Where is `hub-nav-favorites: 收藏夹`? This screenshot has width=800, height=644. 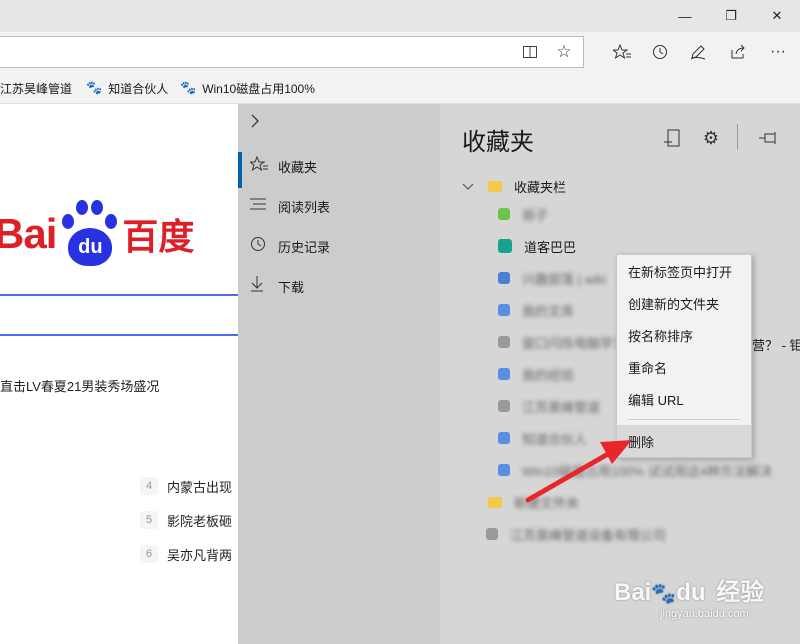
hub-nav-favorites: 收藏夹 is located at coordinates (339, 167).